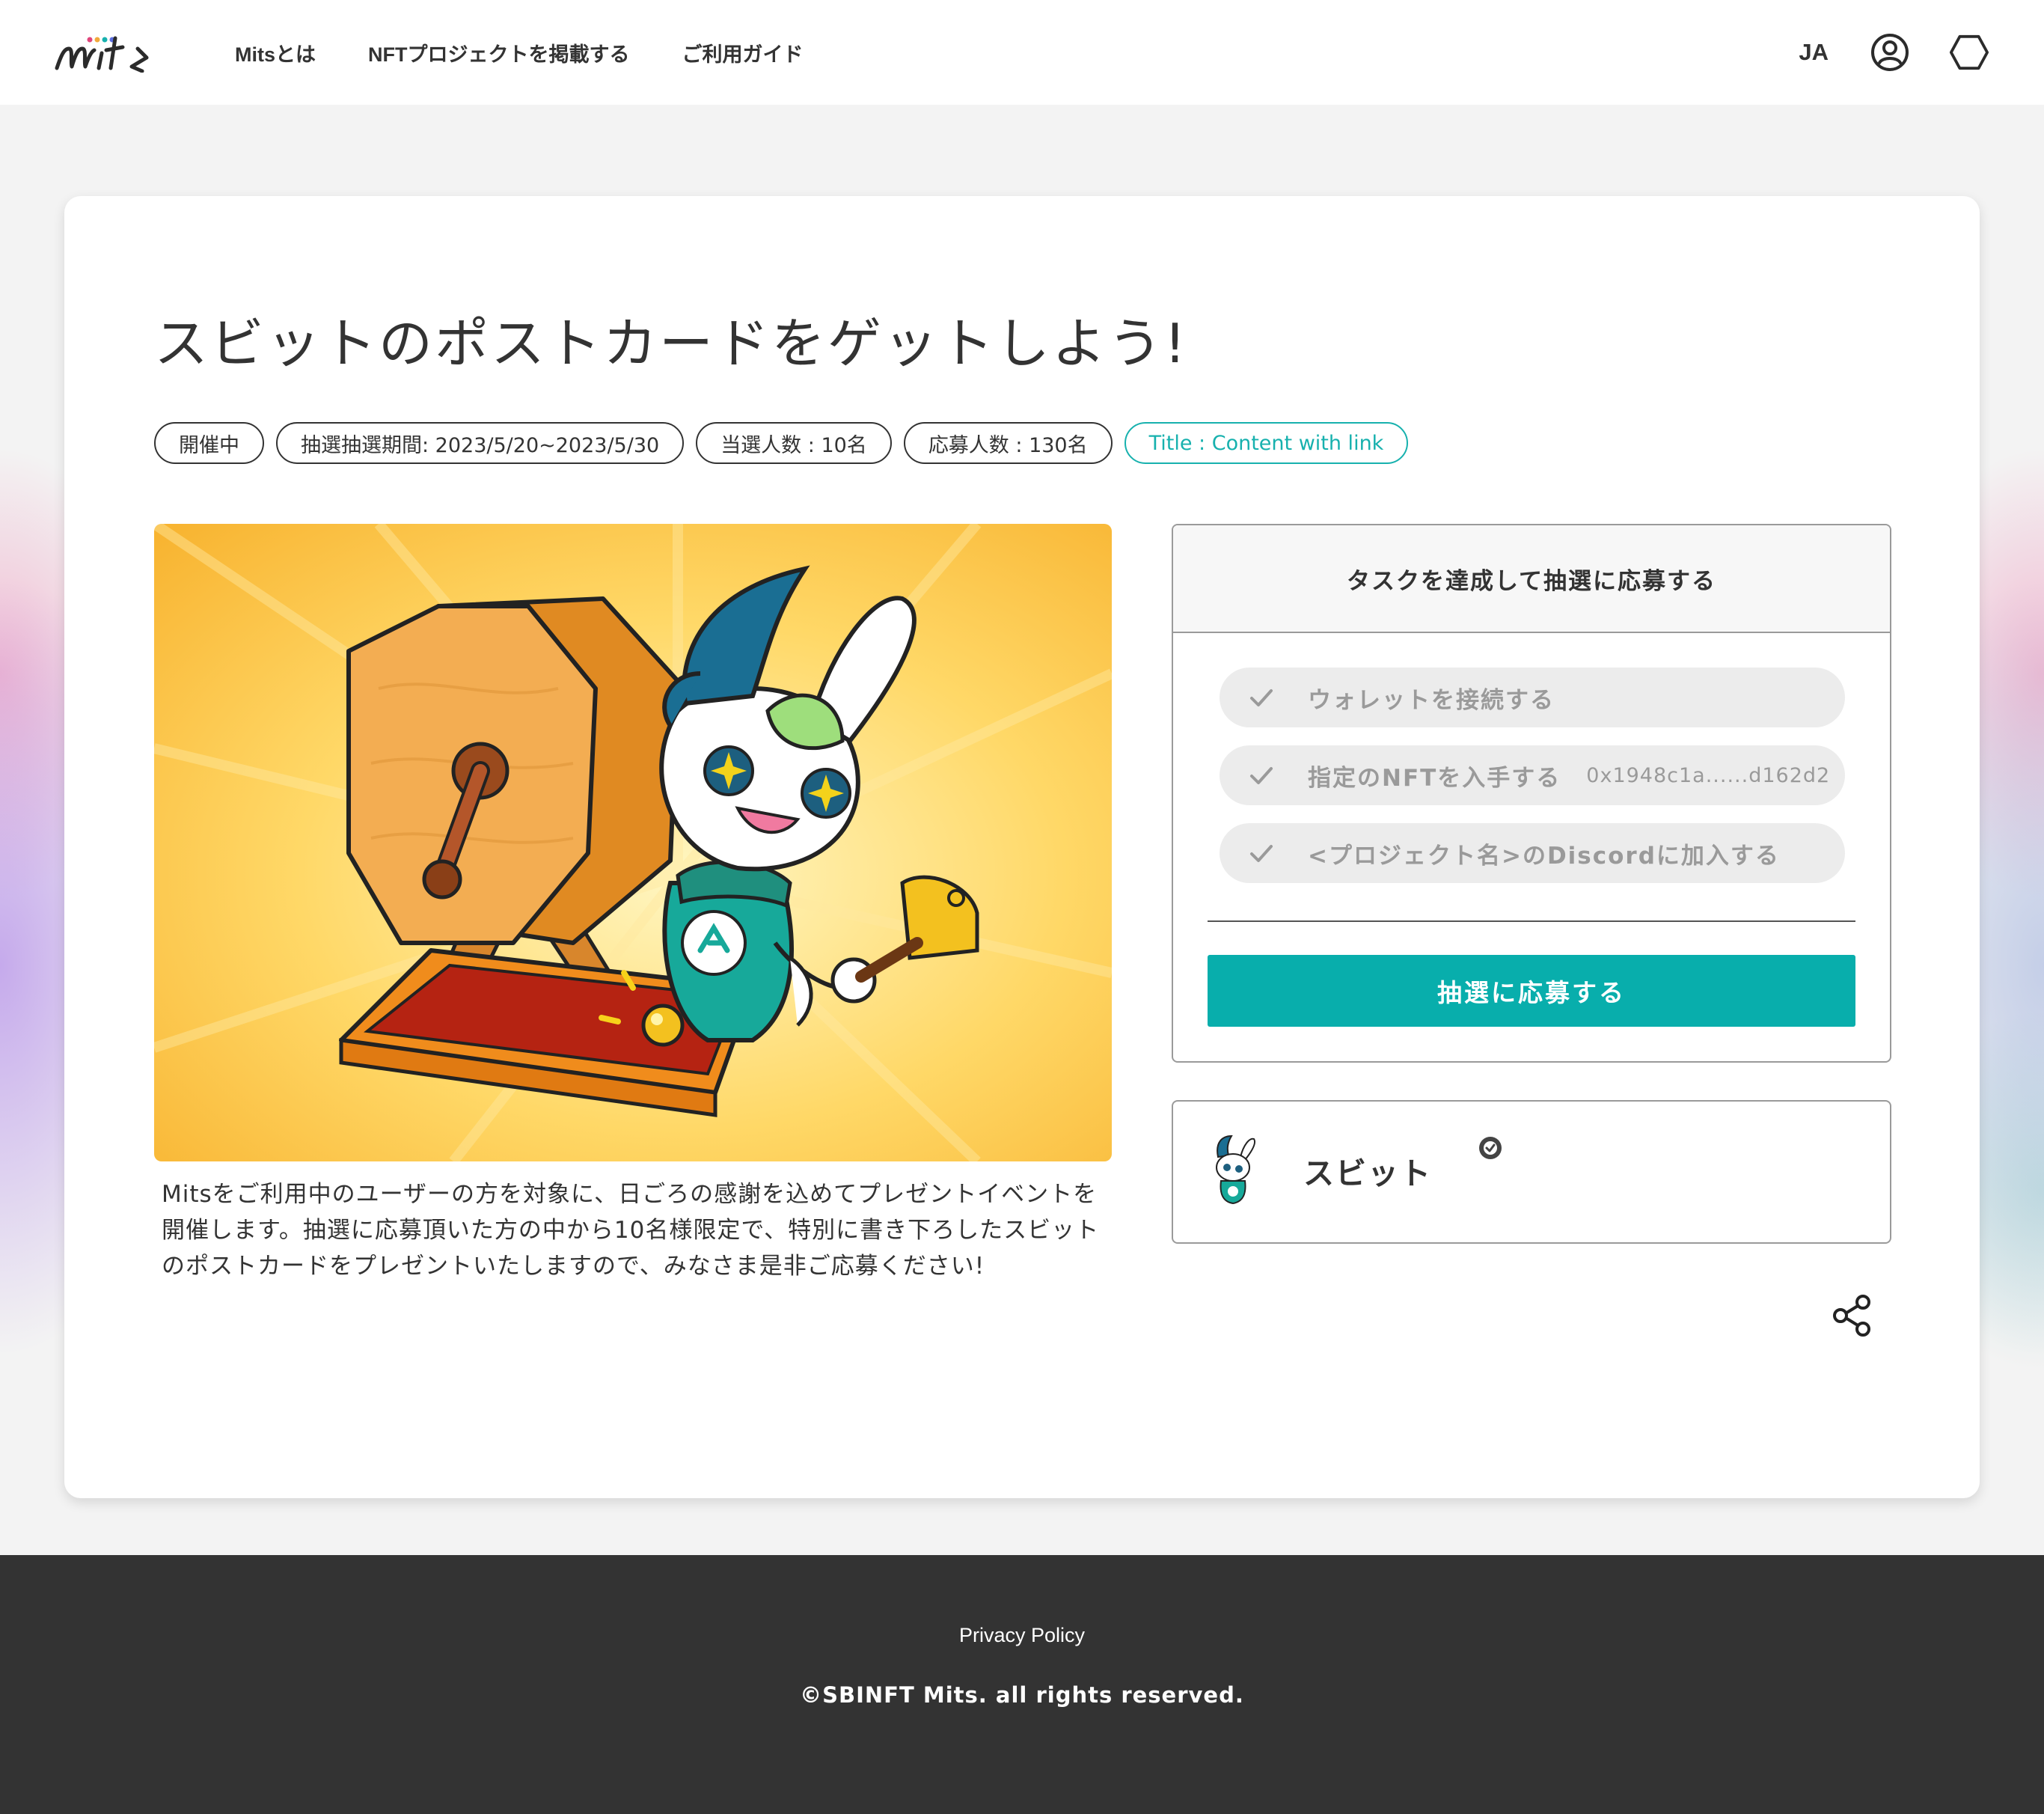 This screenshot has width=2044, height=1814. Describe the element at coordinates (498, 52) in the screenshot. I see `nav-list-project: NFTプロジェクトを掲載する` at that location.